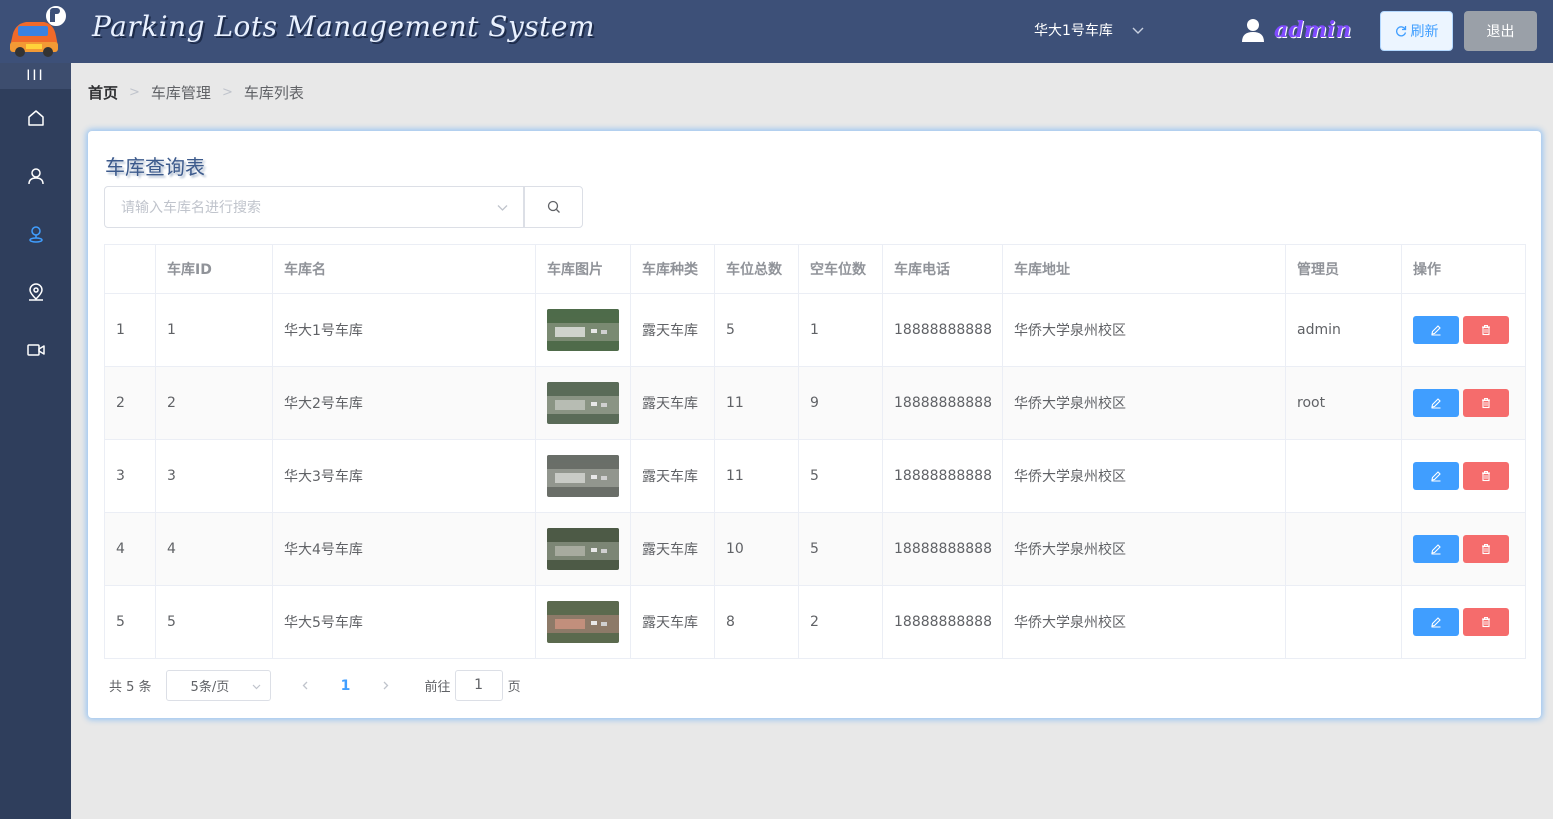 This screenshot has width=1553, height=819. Describe the element at coordinates (1343, 330) in the screenshot. I see `cell-admin: admin` at that location.